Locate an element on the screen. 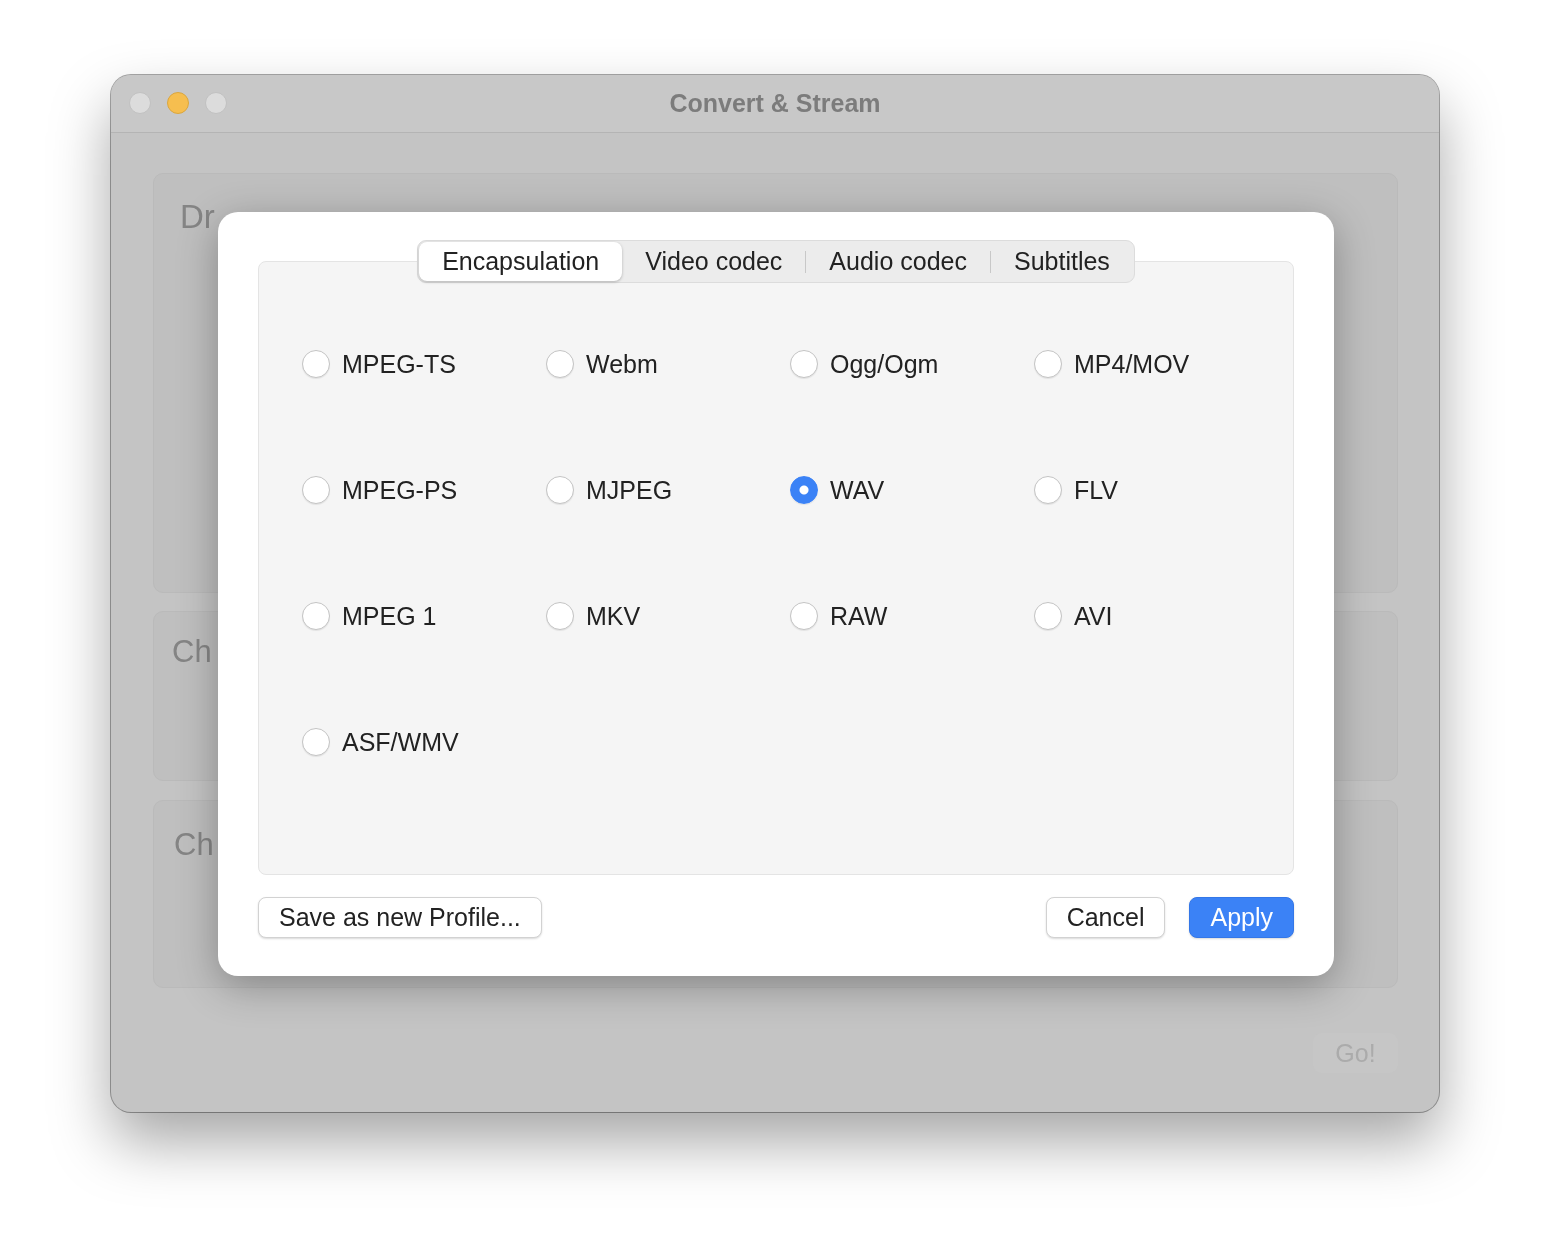 This screenshot has height=1260, width=1550. radio-option: Webm is located at coordinates (602, 364).